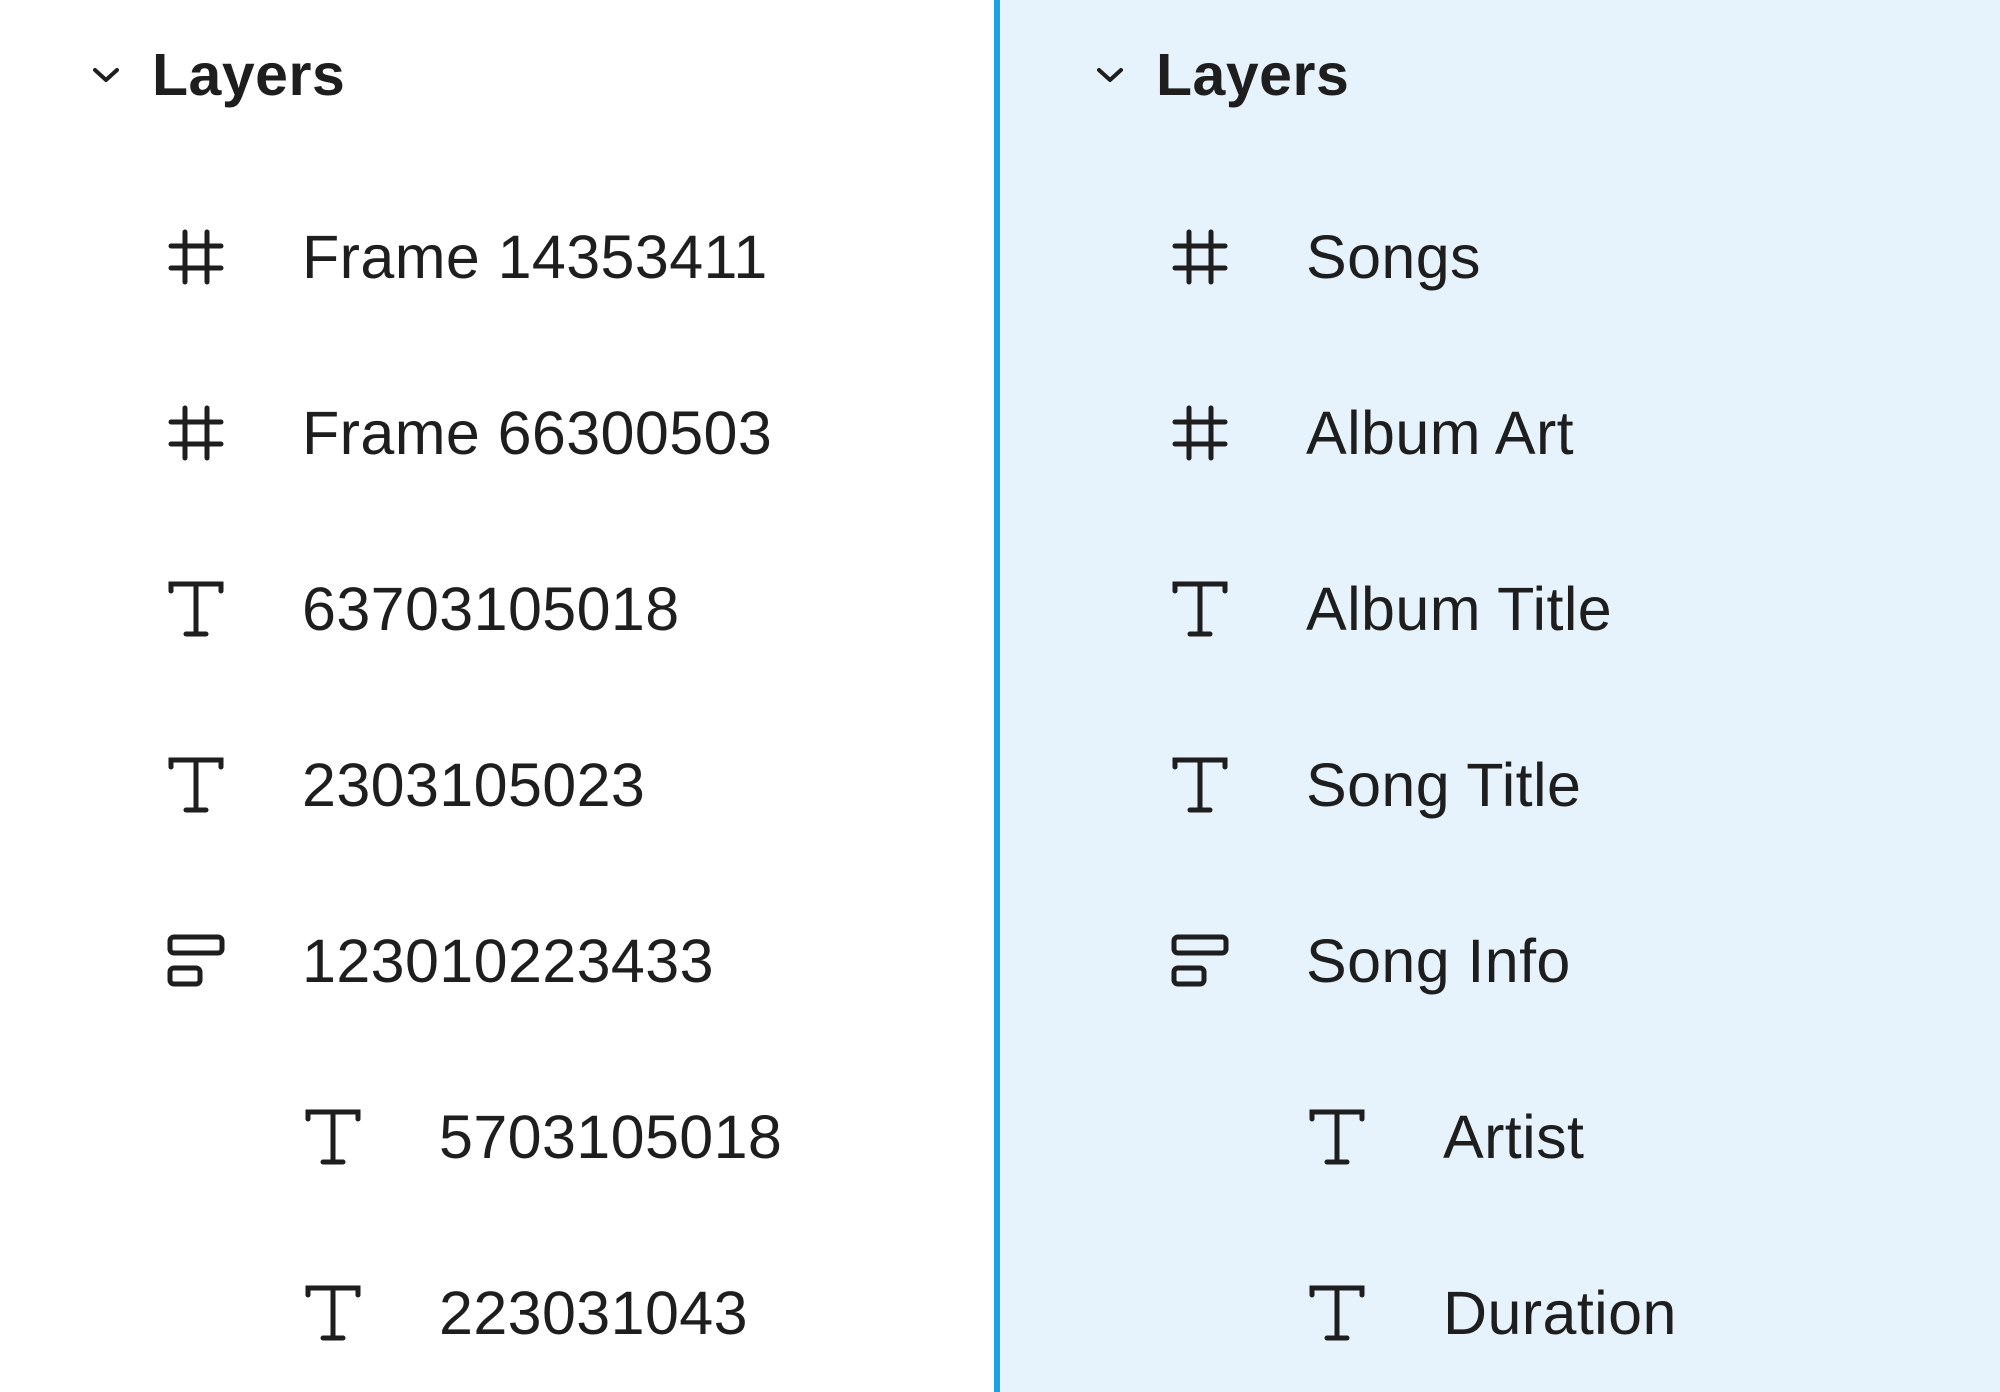 This screenshot has width=2000, height=1392. I want to click on layer-row: Song Title, so click(1375, 785).